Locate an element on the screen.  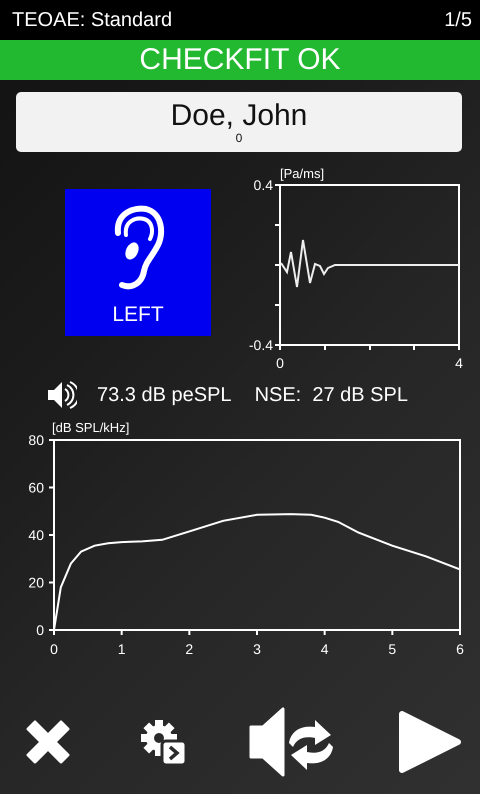
checkfit-banner: CHECKFIT OK is located at coordinates (240, 60).